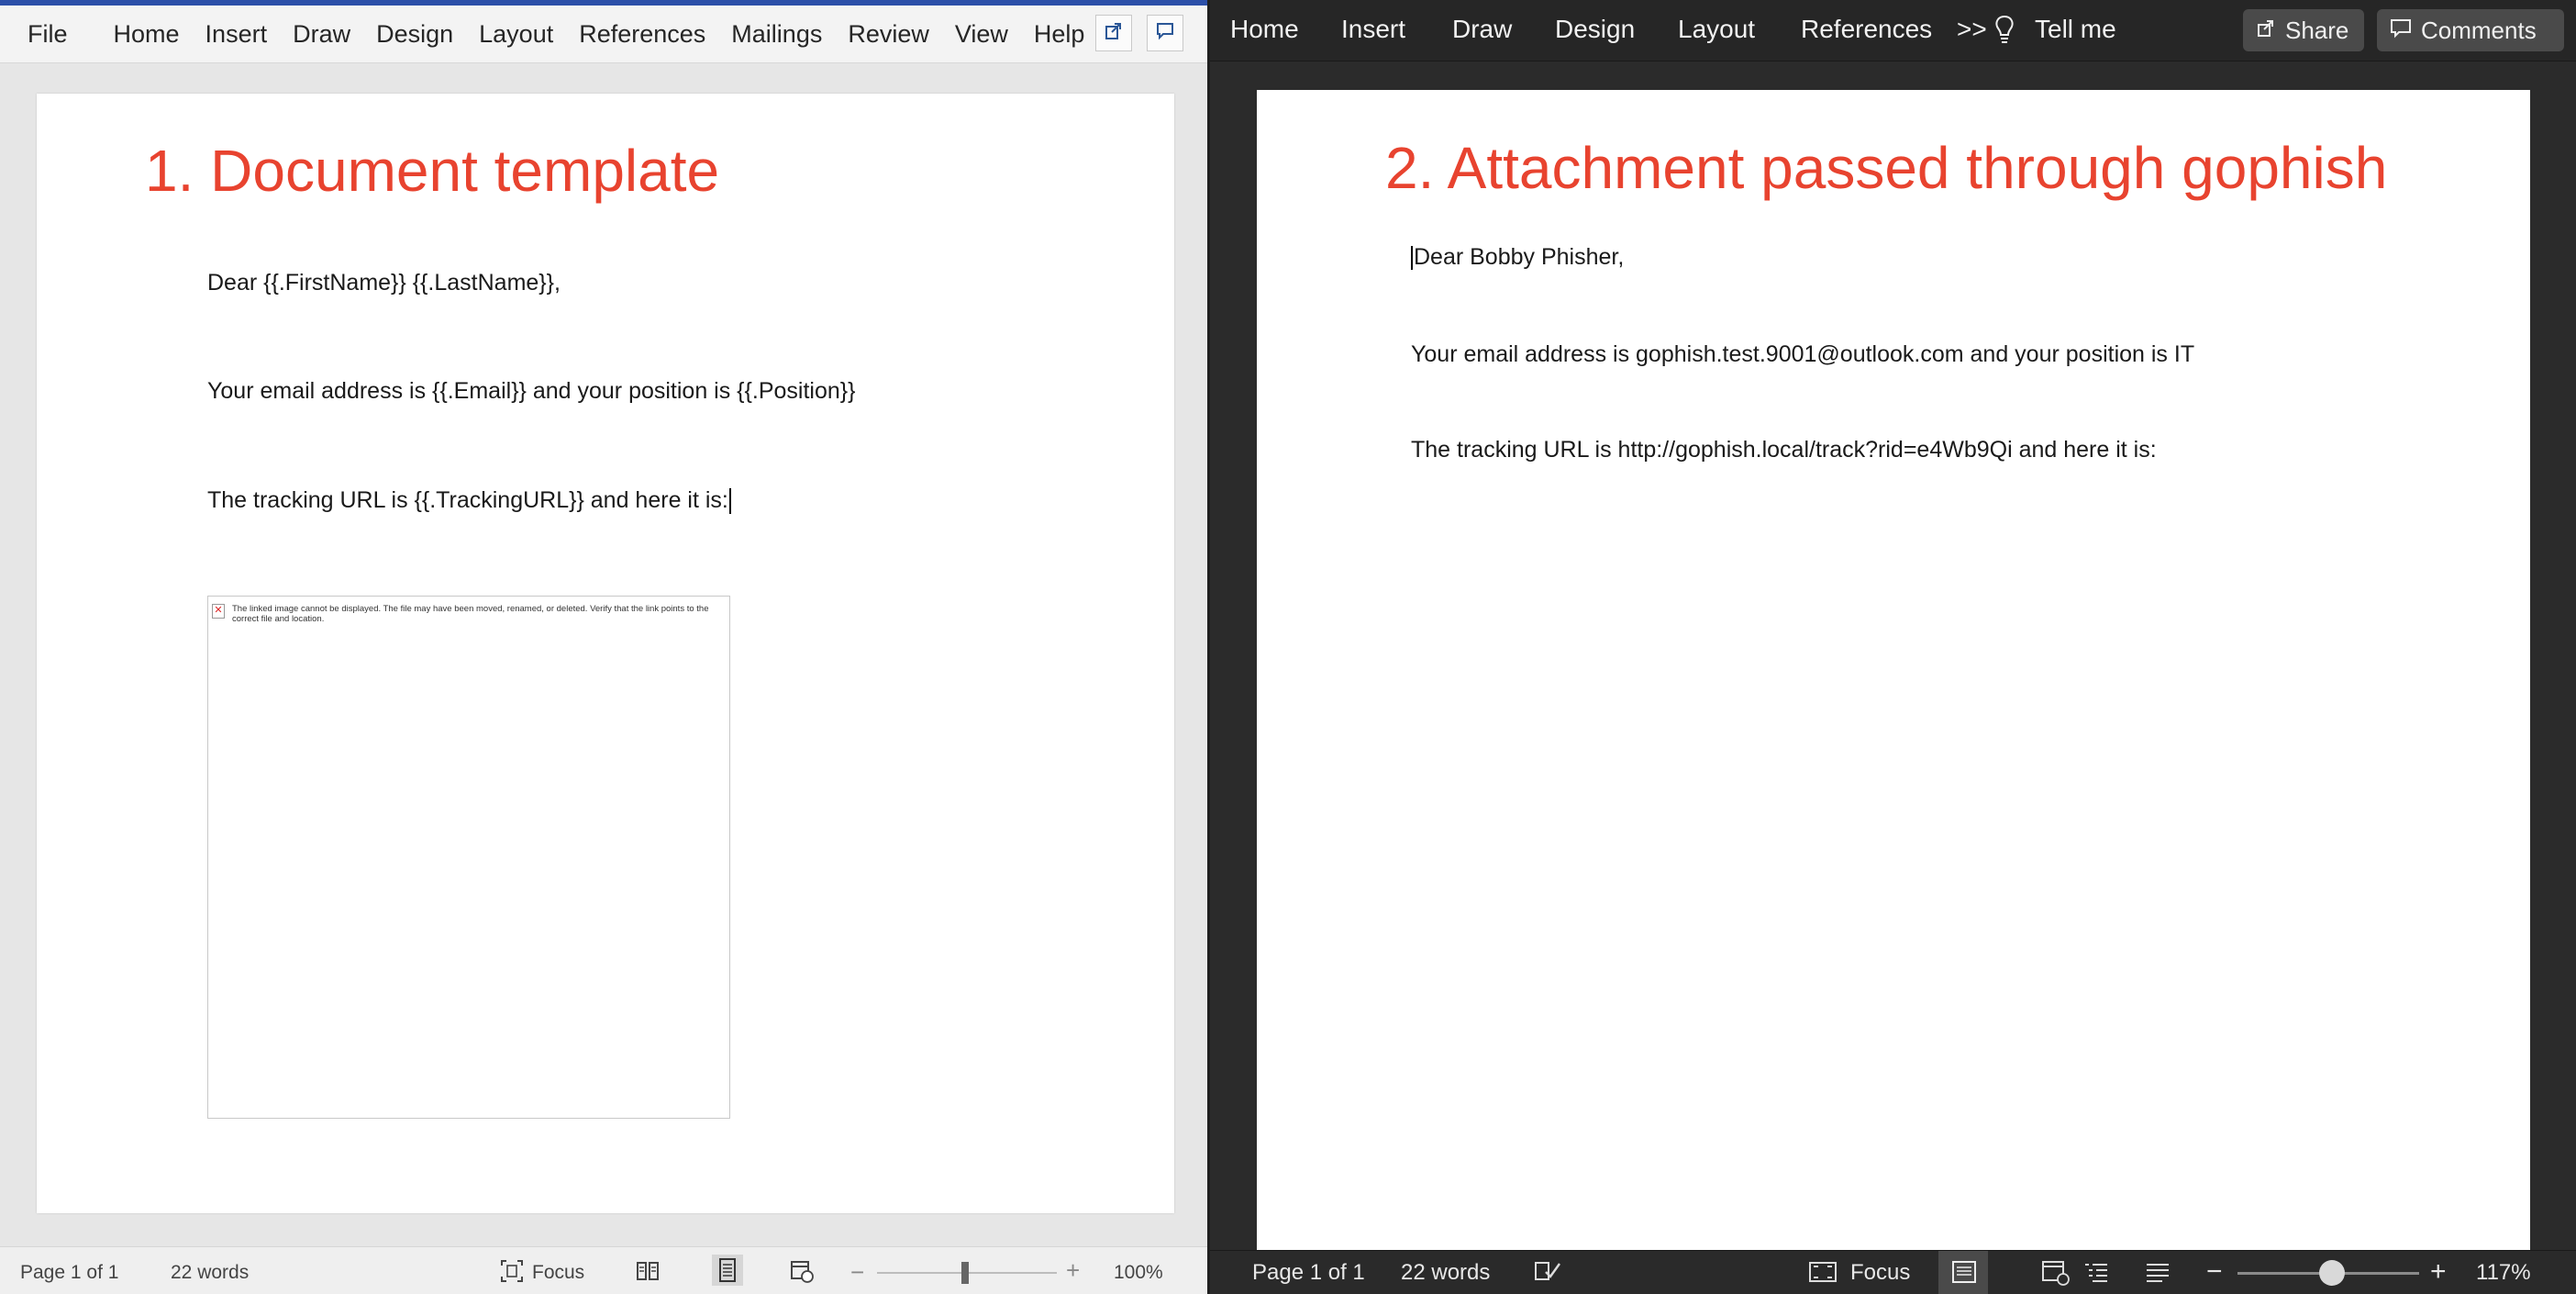  I want to click on document-heading: 2. Attachment passed through gophish, so click(1886, 168).